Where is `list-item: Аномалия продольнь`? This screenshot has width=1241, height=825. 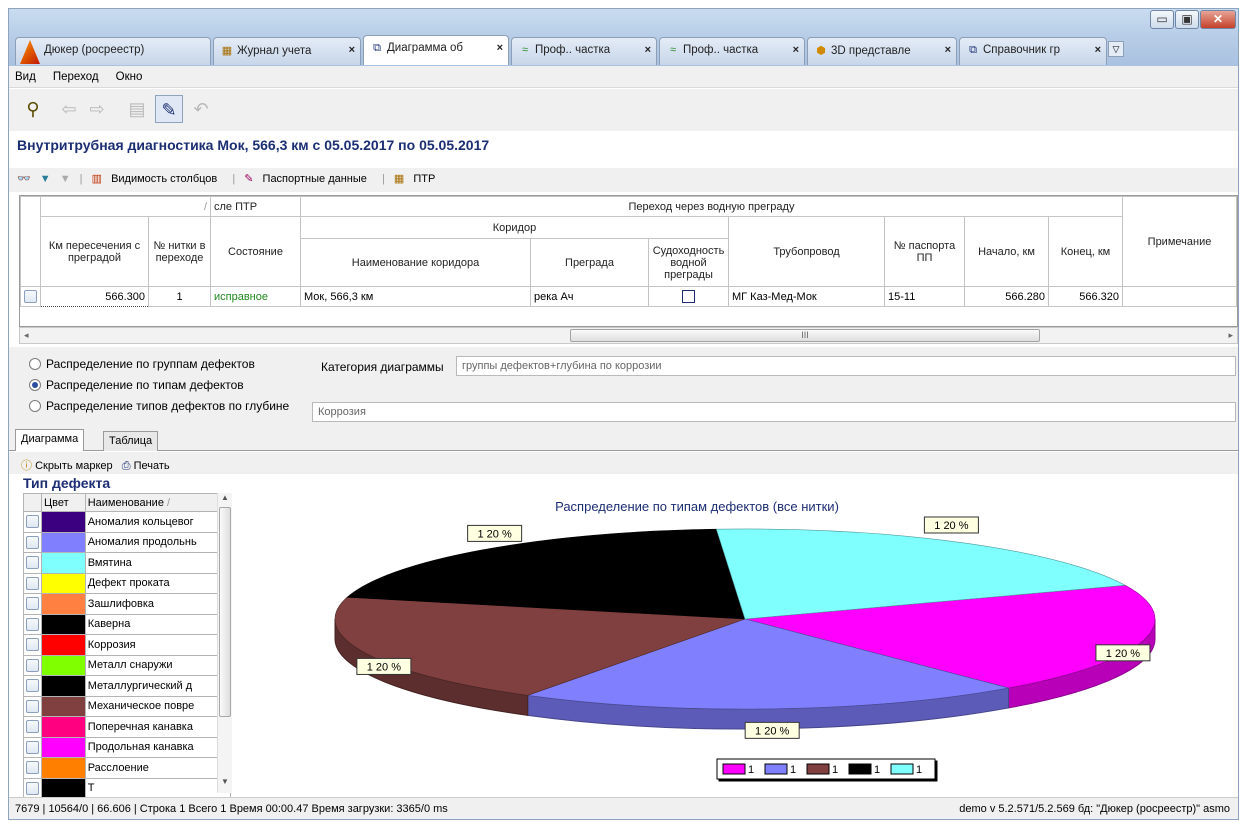
list-item: Аномалия продольнь is located at coordinates (127, 542).